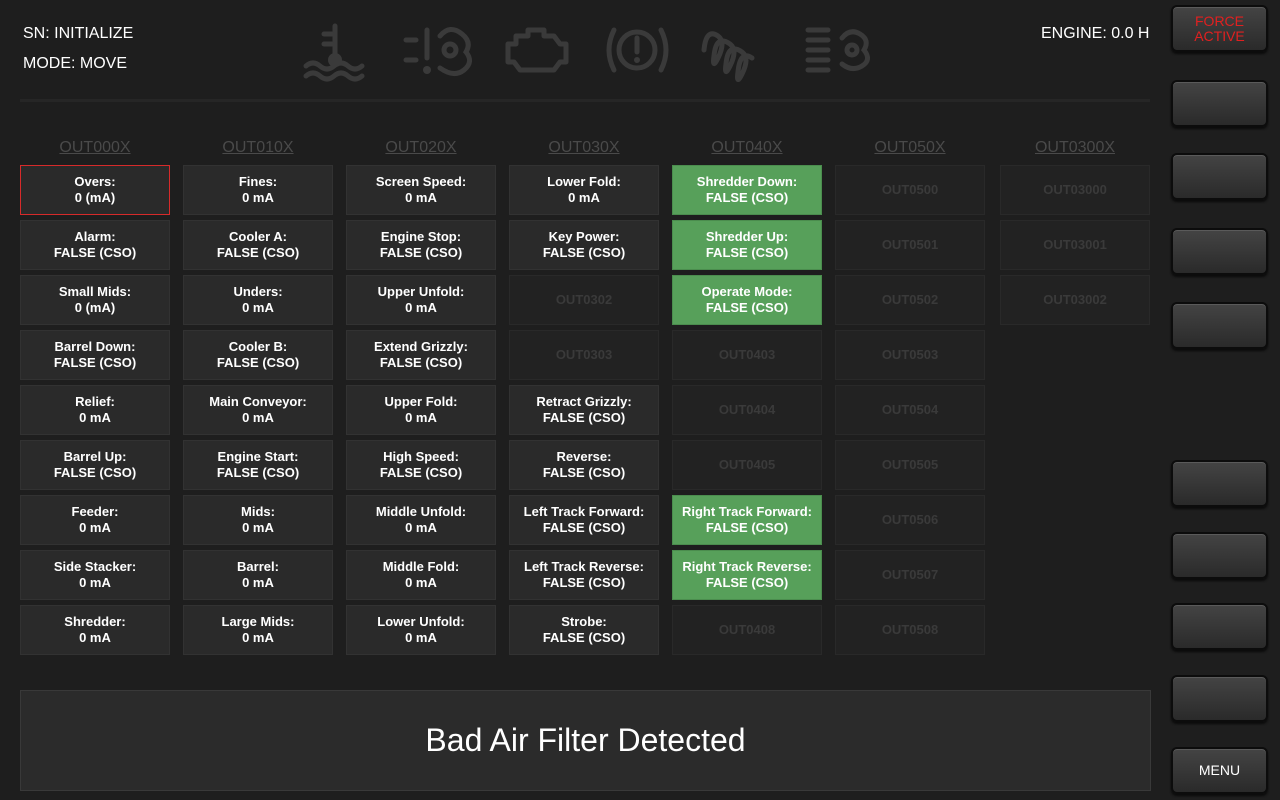 The height and width of the screenshot is (800, 1280). Describe the element at coordinates (95, 465) in the screenshot. I see `output-cell: Barrel Up: FALSE (CSO)` at that location.